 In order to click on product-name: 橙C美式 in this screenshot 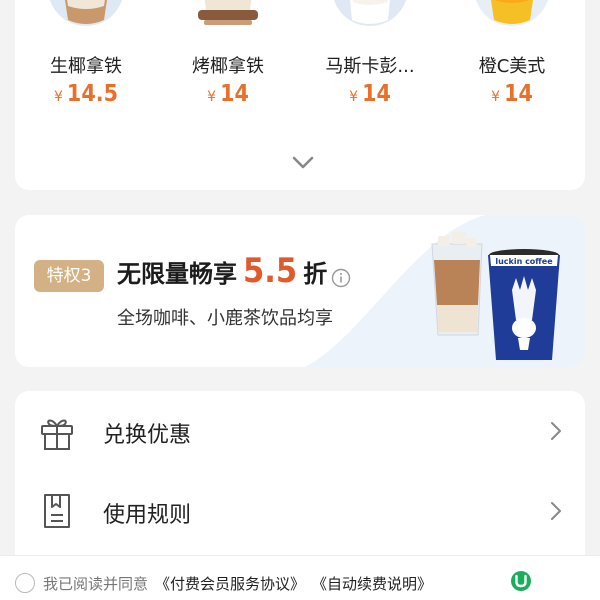, I will do `click(512, 66)`.